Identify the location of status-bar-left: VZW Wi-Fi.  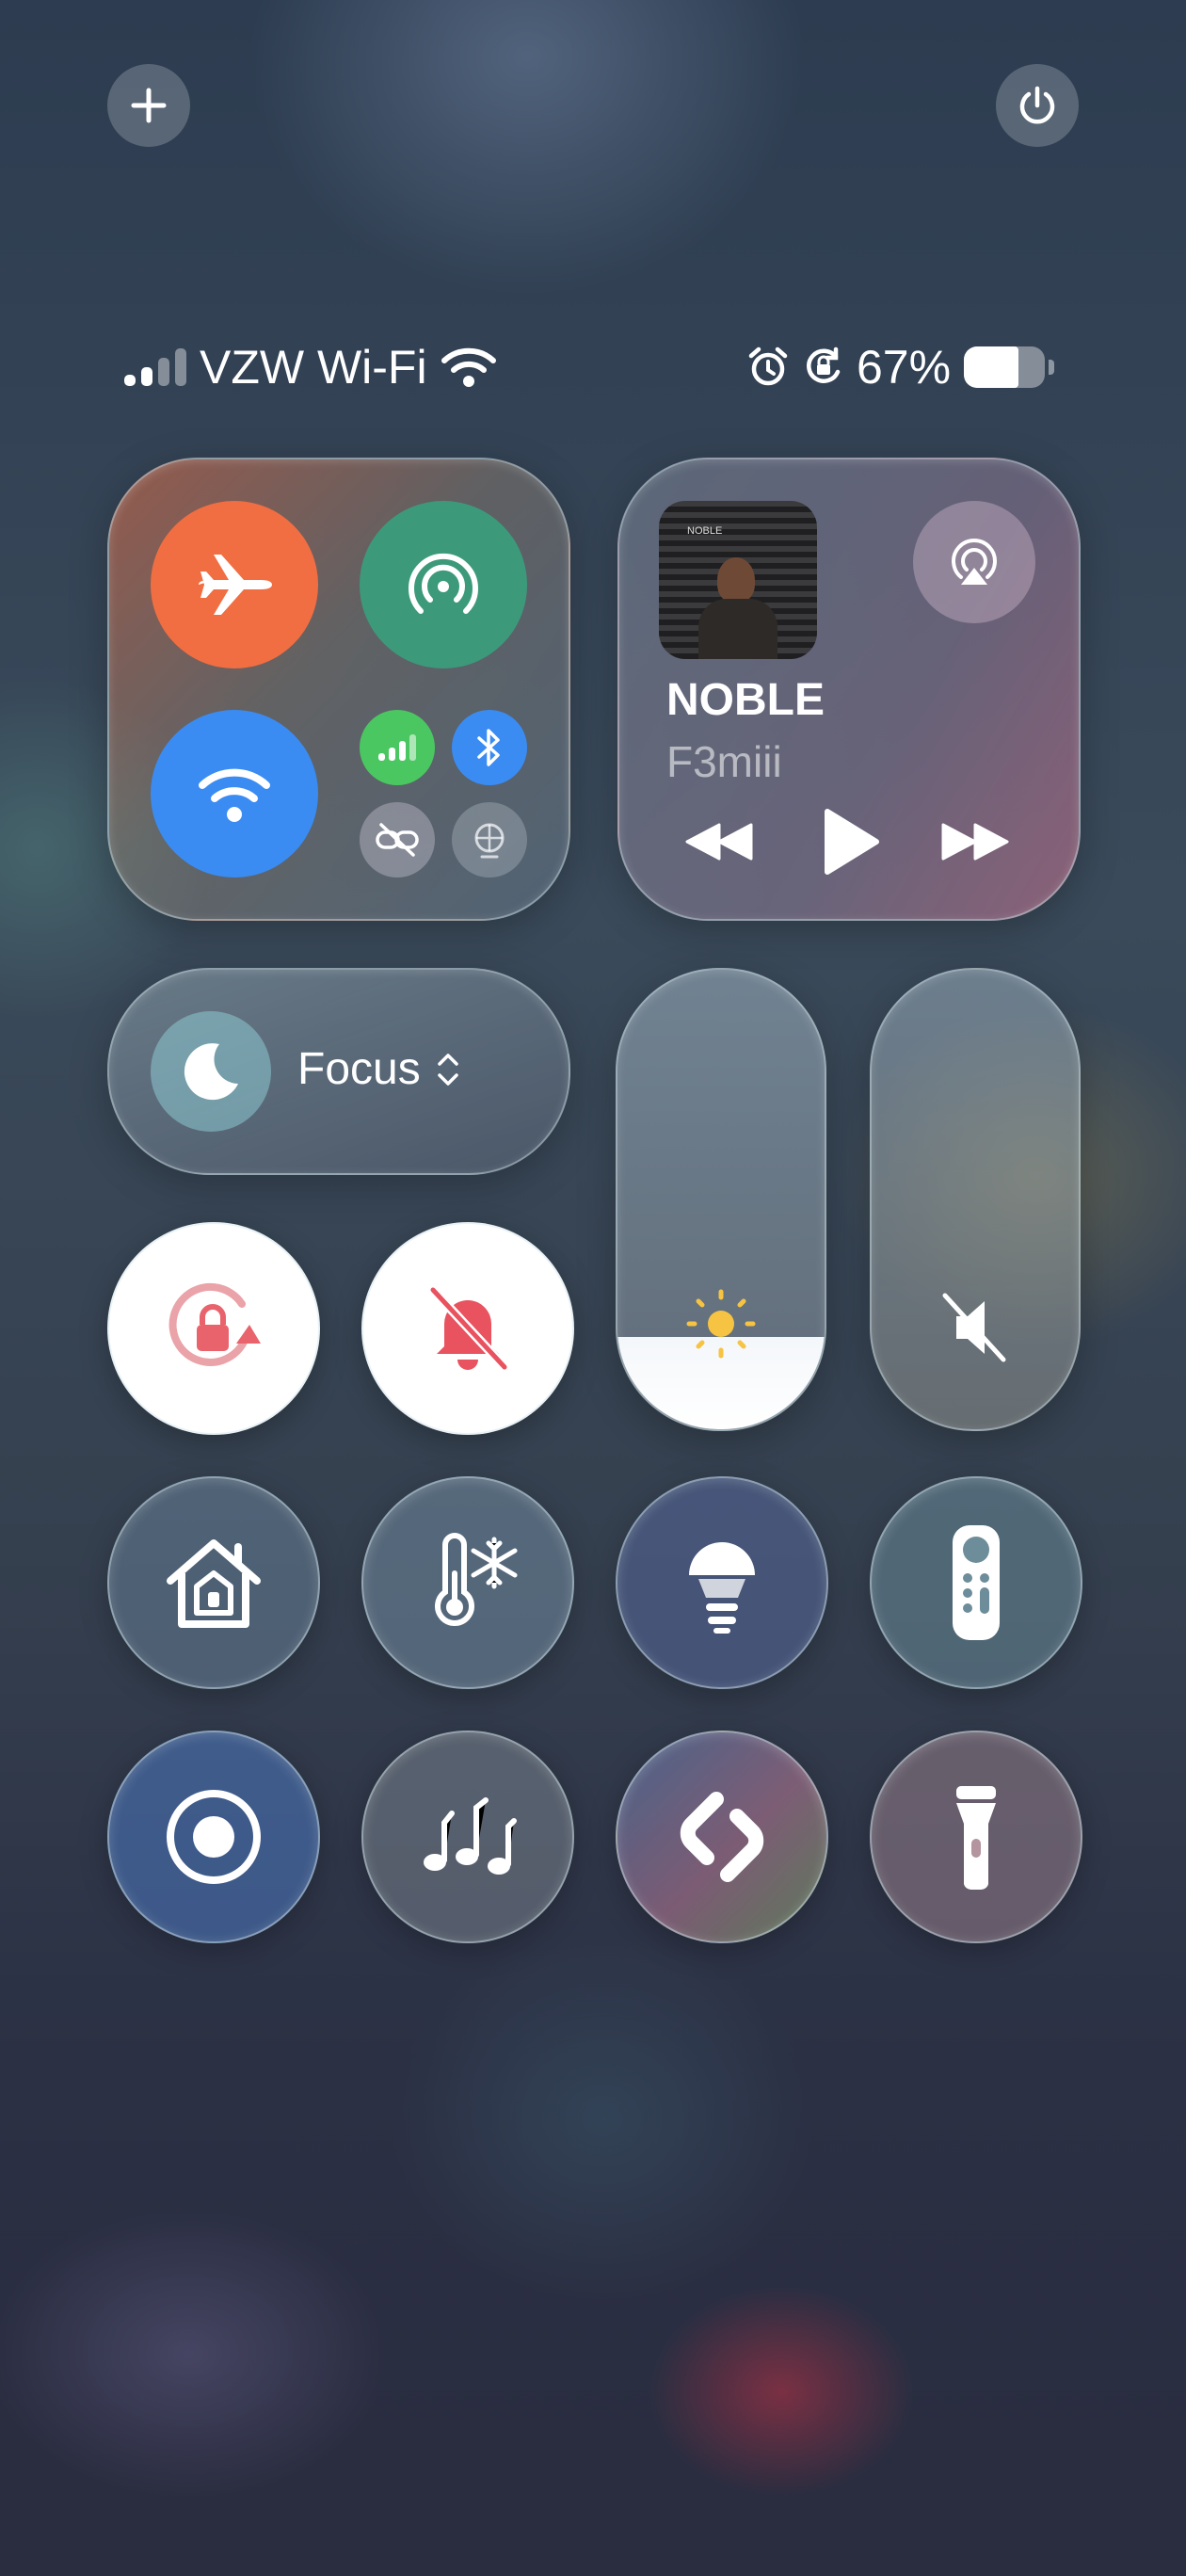
(309, 367).